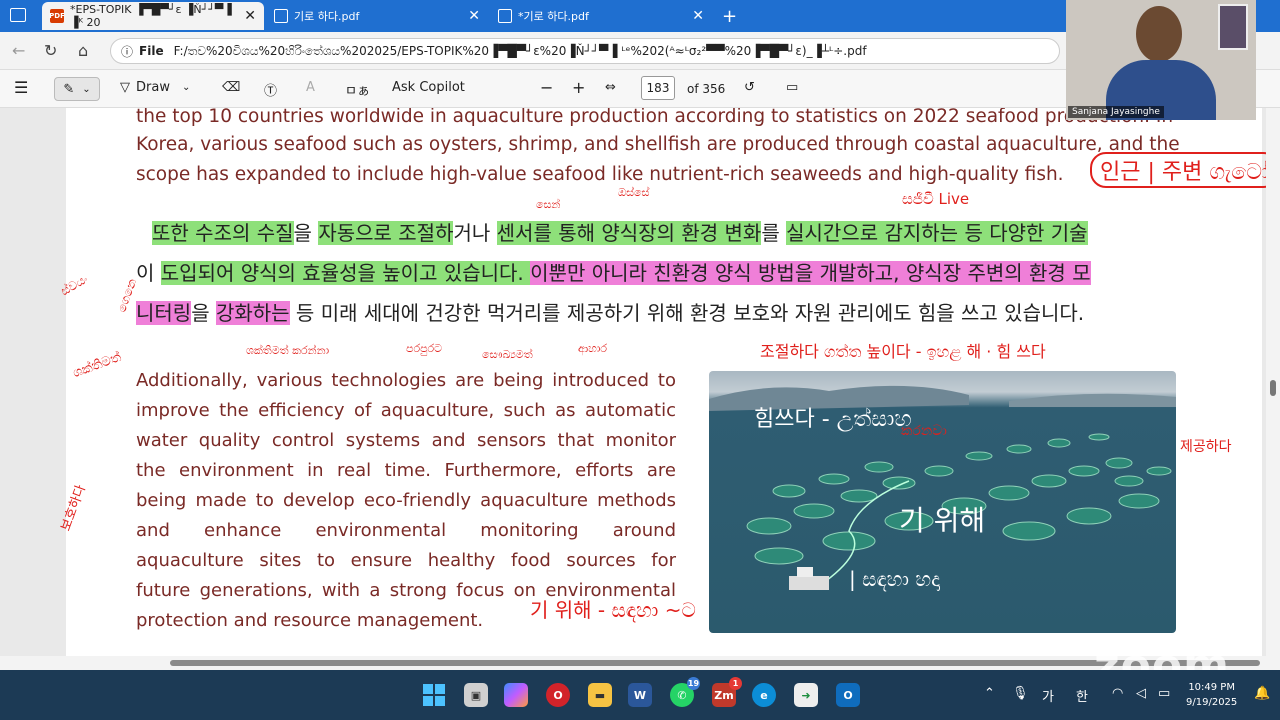 The height and width of the screenshot is (720, 1280). I want to click on page-number-input: 183, so click(658, 88).